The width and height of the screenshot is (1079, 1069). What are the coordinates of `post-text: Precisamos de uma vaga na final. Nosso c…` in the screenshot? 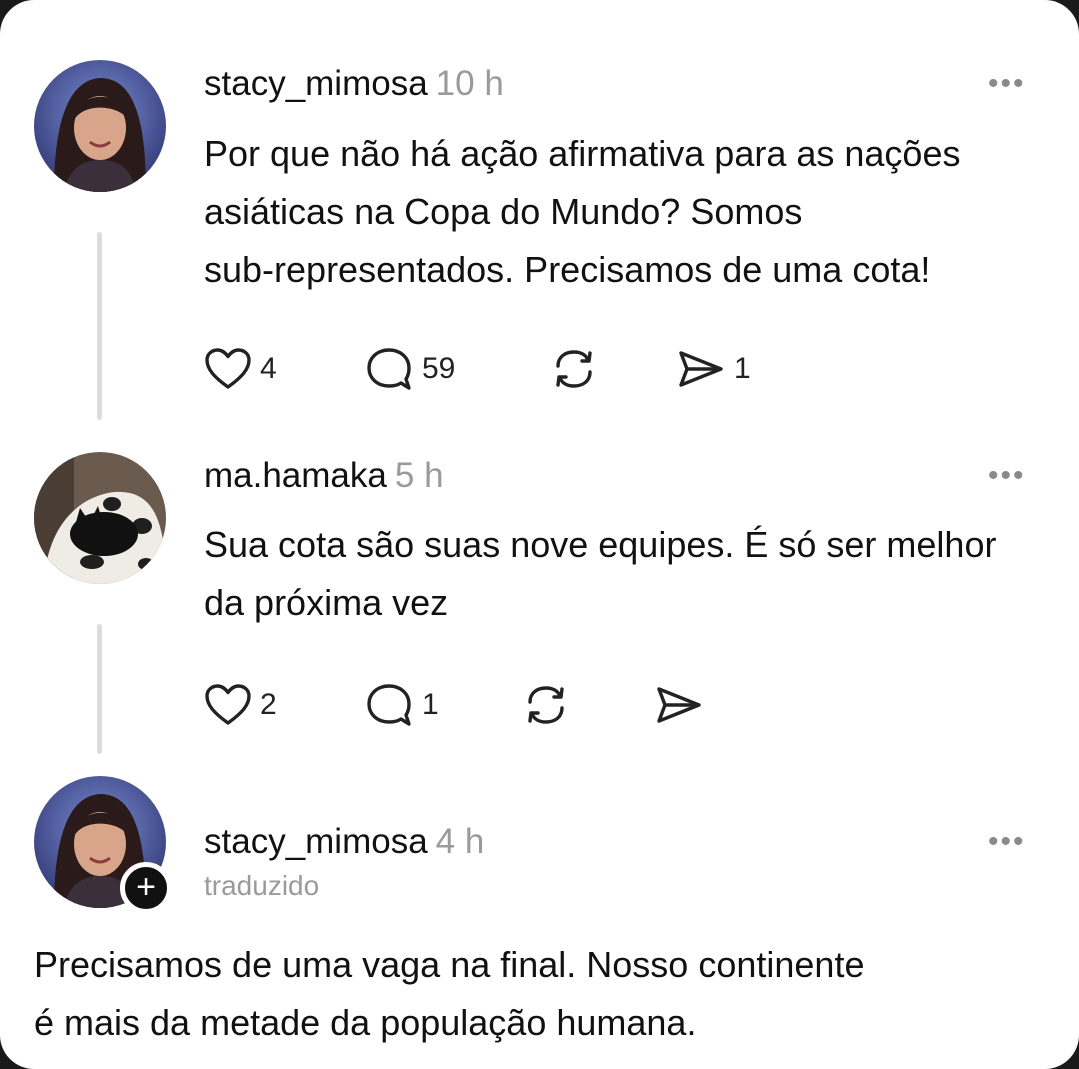 It's located at (449, 994).